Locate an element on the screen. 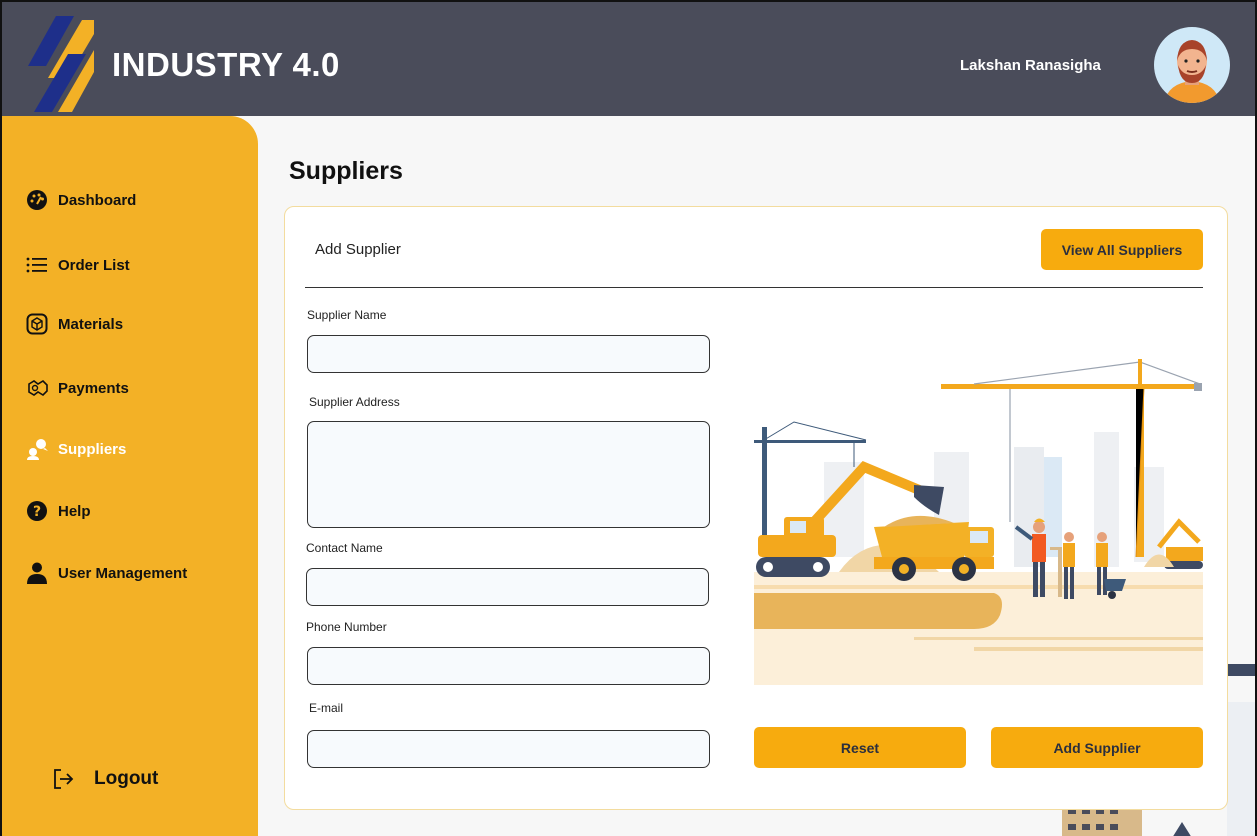 The width and height of the screenshot is (1257, 836). sidebar-item-label: Materials is located at coordinates (91, 324).